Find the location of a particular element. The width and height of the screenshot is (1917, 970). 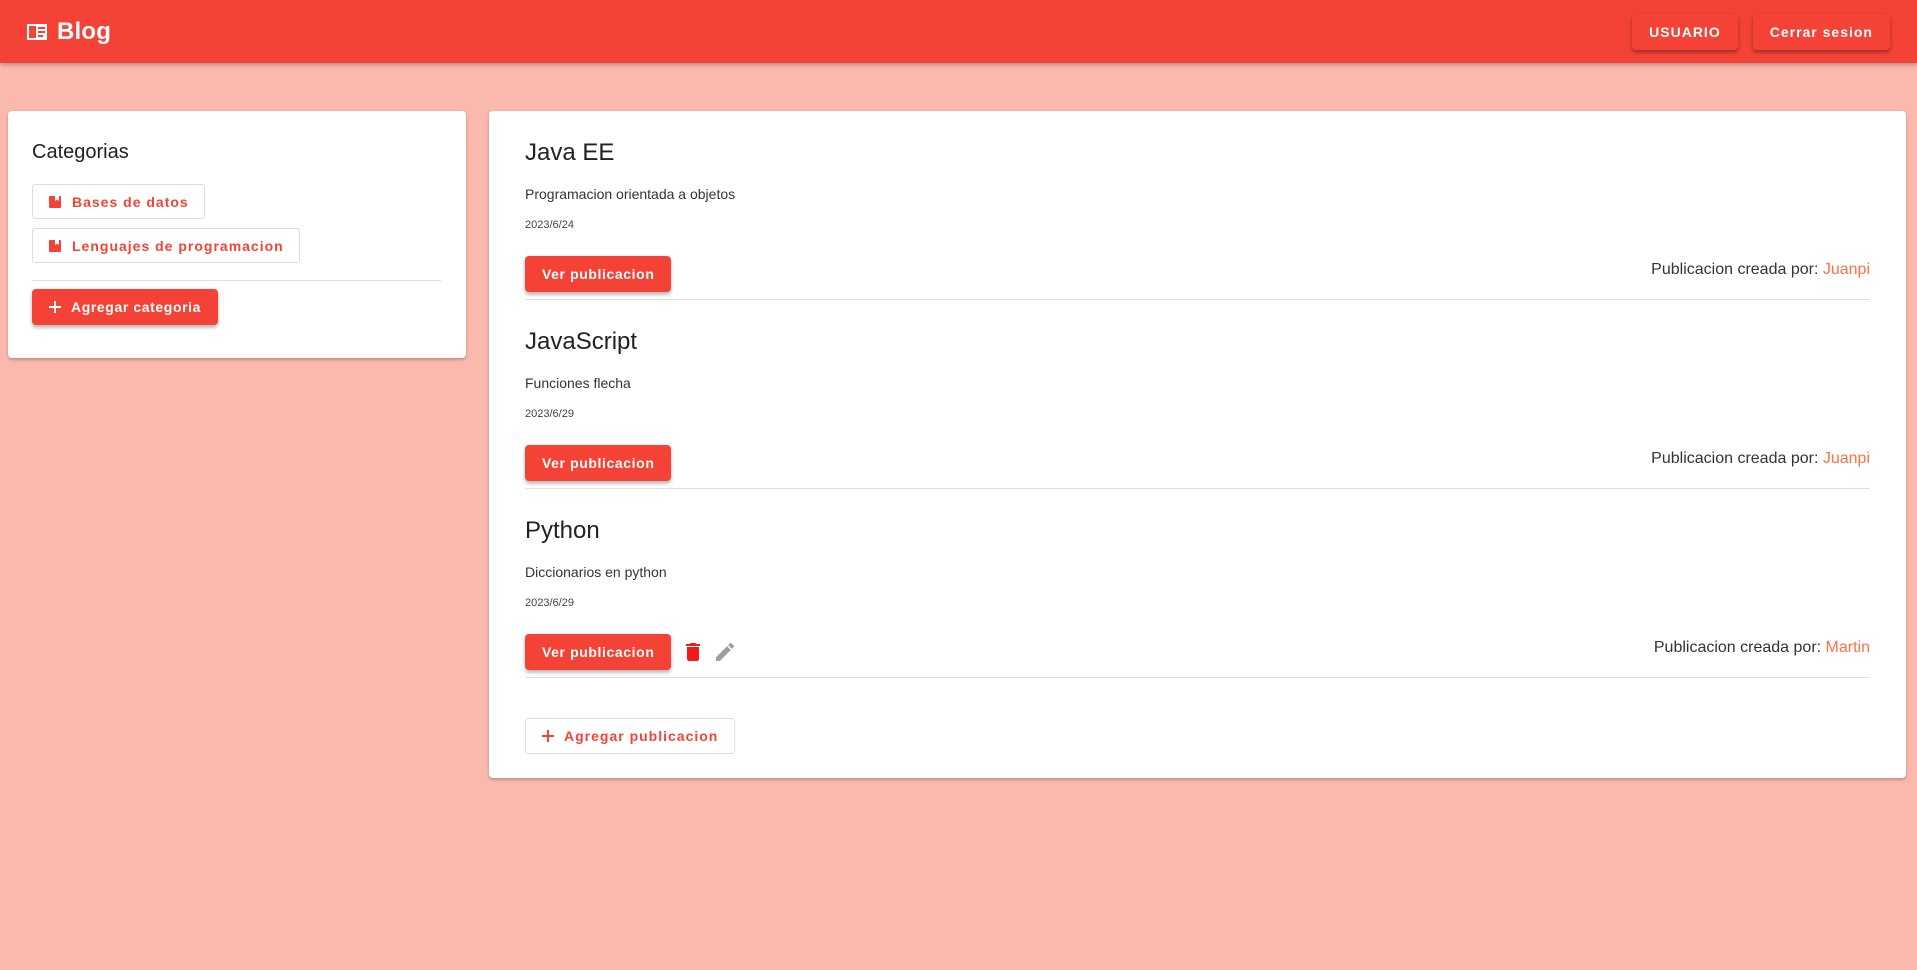

category-chip-lenguajes: Lenguajes de programacion is located at coordinates (166, 245).